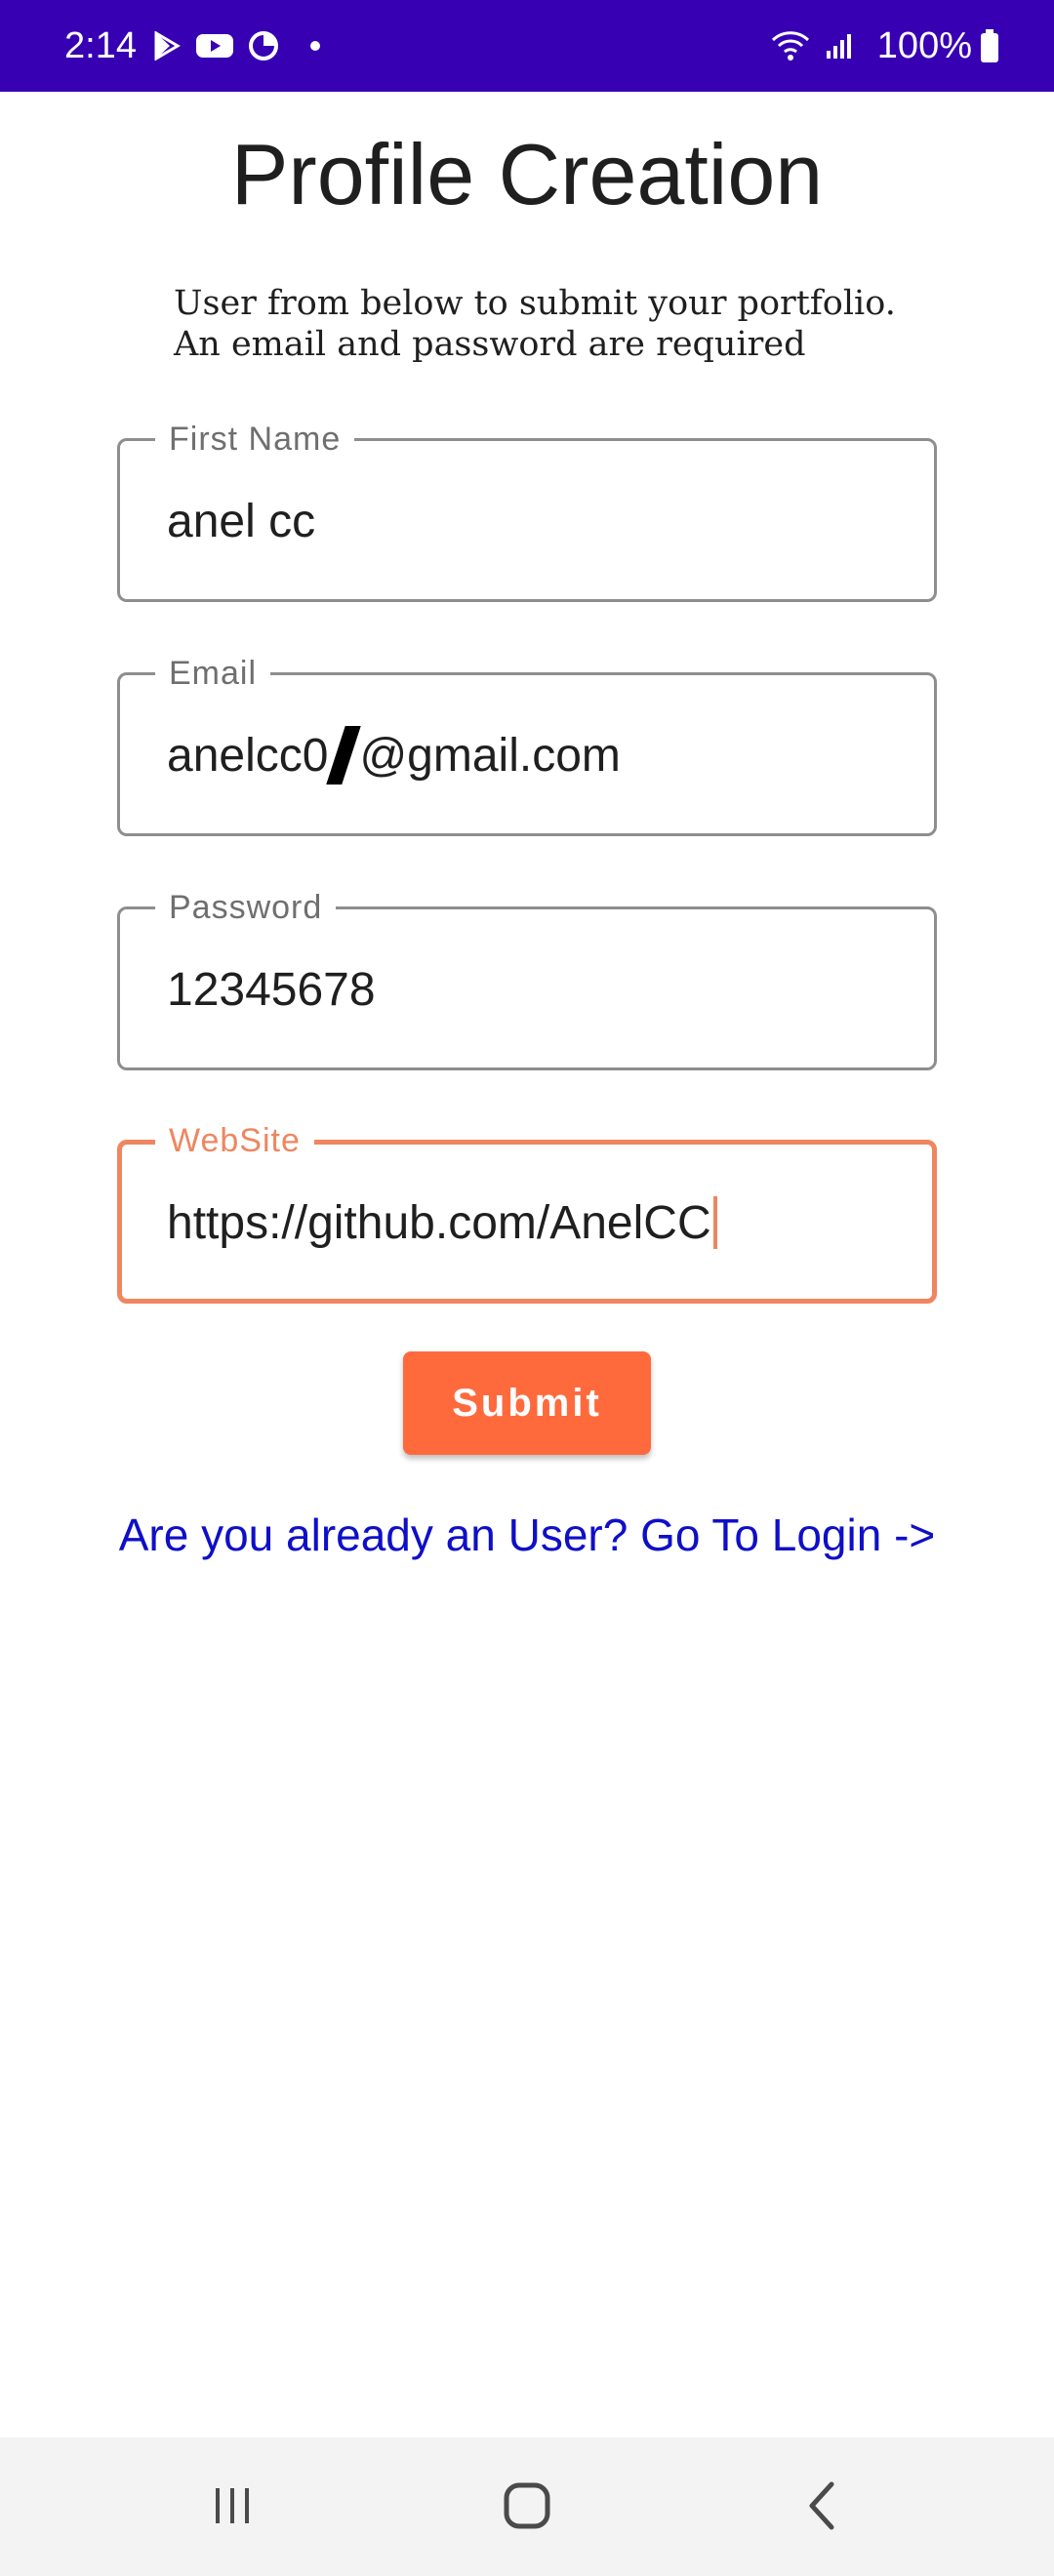 Image resolution: width=1054 pixels, height=2576 pixels. Describe the element at coordinates (490, 755) in the screenshot. I see `email-value-suffix: @gmail.com` at that location.